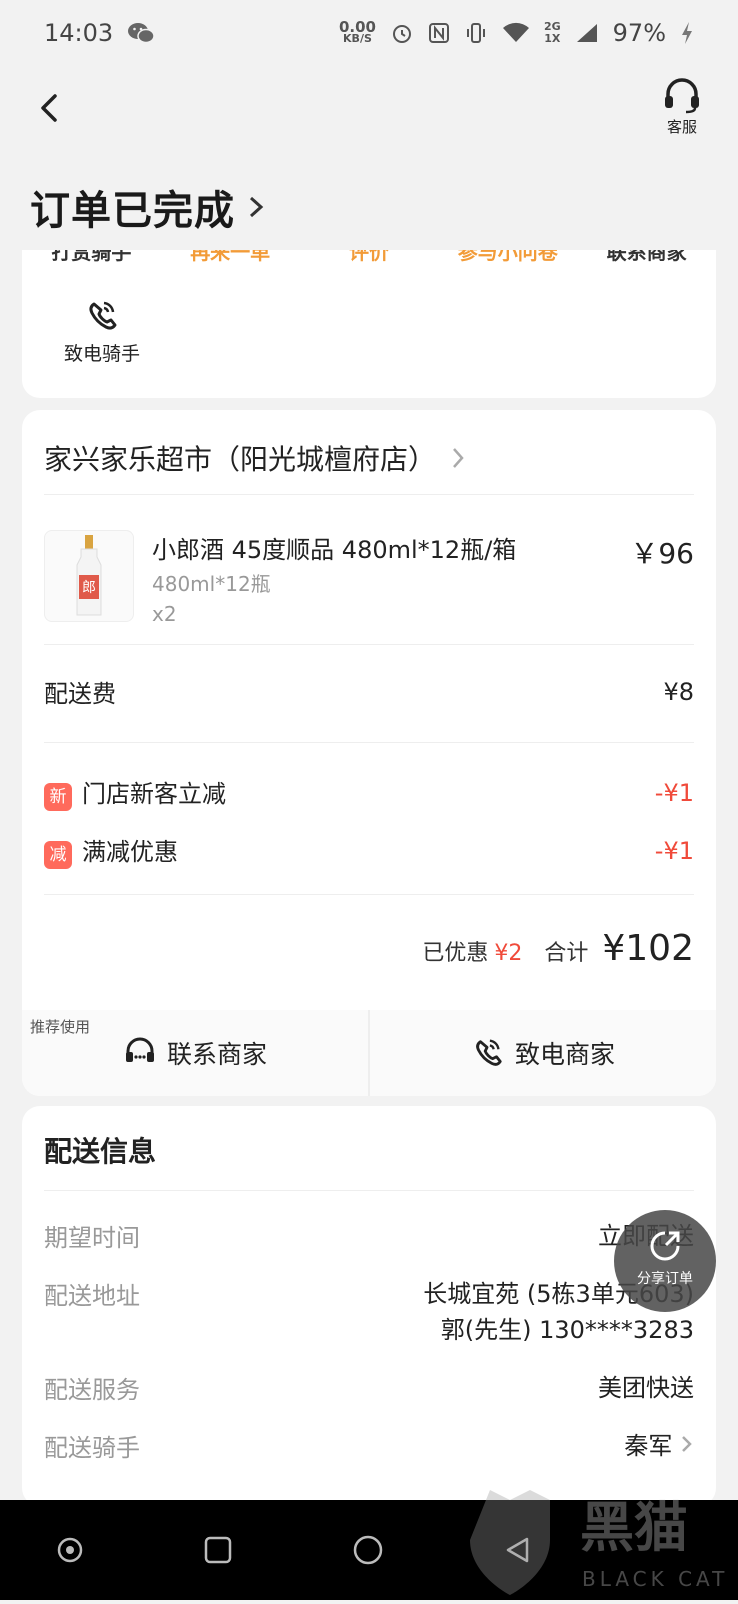  Describe the element at coordinates (369, 1388) in the screenshot. I see `info-row-service: 配送服务 美团快送` at that location.